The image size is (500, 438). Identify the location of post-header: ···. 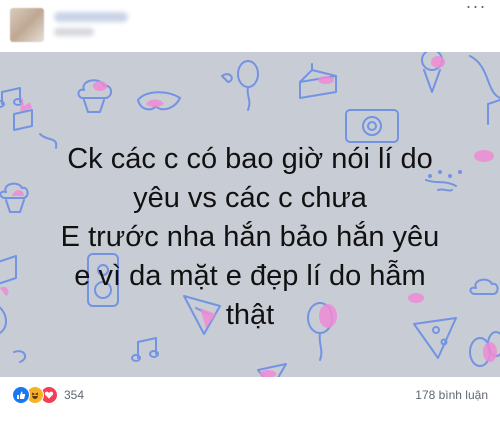
(250, 26).